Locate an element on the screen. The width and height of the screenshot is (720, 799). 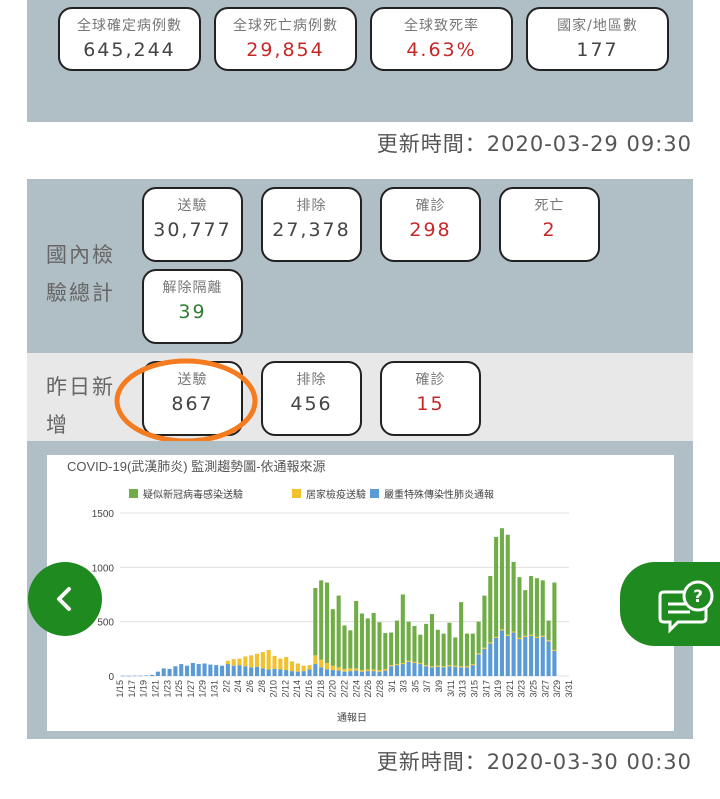
x-tick-21: 2/26 is located at coordinates (368, 689).